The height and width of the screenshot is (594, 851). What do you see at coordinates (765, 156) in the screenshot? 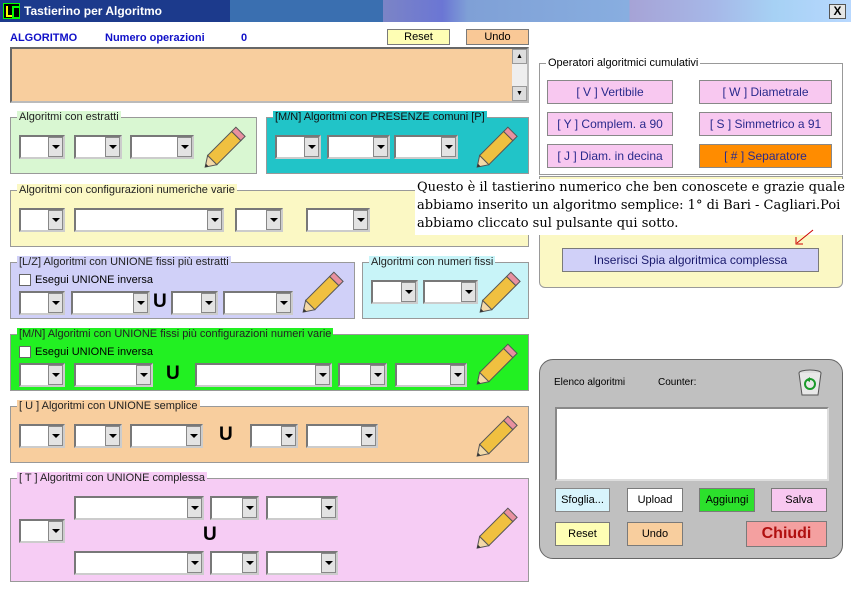
I see `separatore-button: [ # ] Separatore` at bounding box center [765, 156].